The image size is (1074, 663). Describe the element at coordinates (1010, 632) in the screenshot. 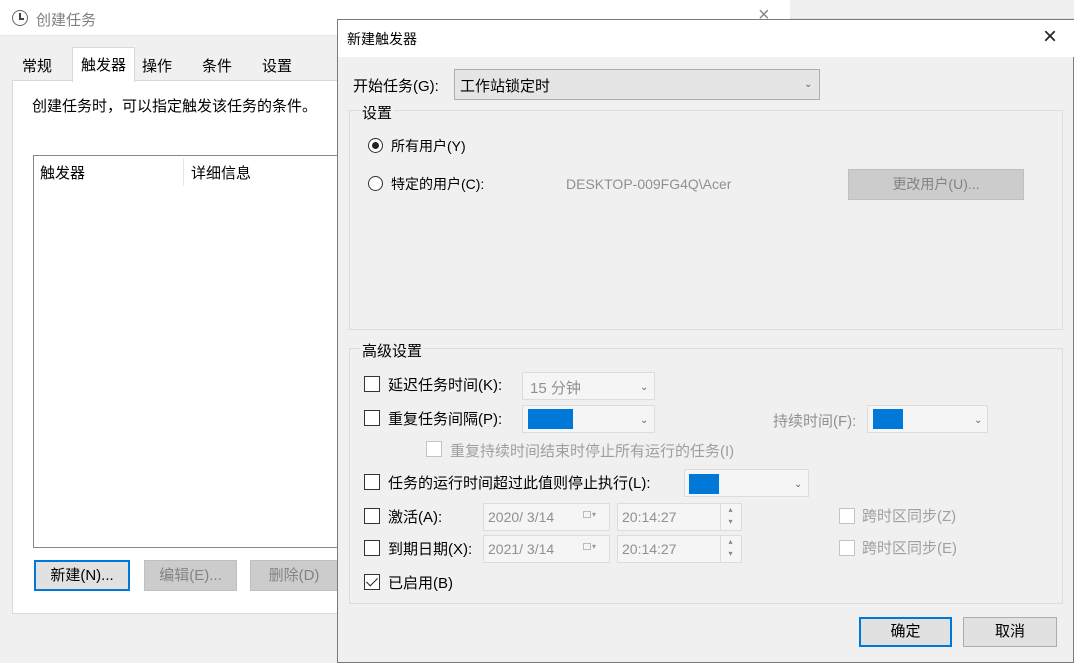

I see `cancel-button: 取消` at that location.